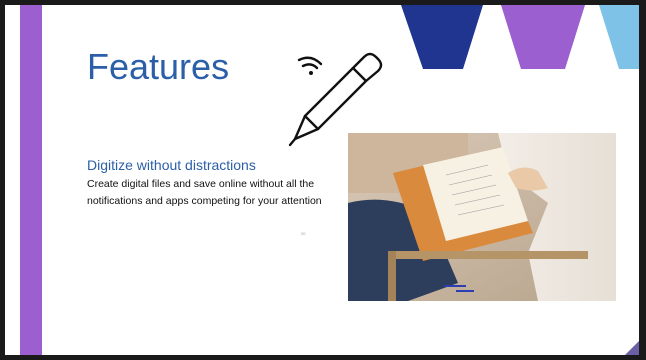 The image size is (646, 360). I want to click on chair-leg, so click(392, 276).